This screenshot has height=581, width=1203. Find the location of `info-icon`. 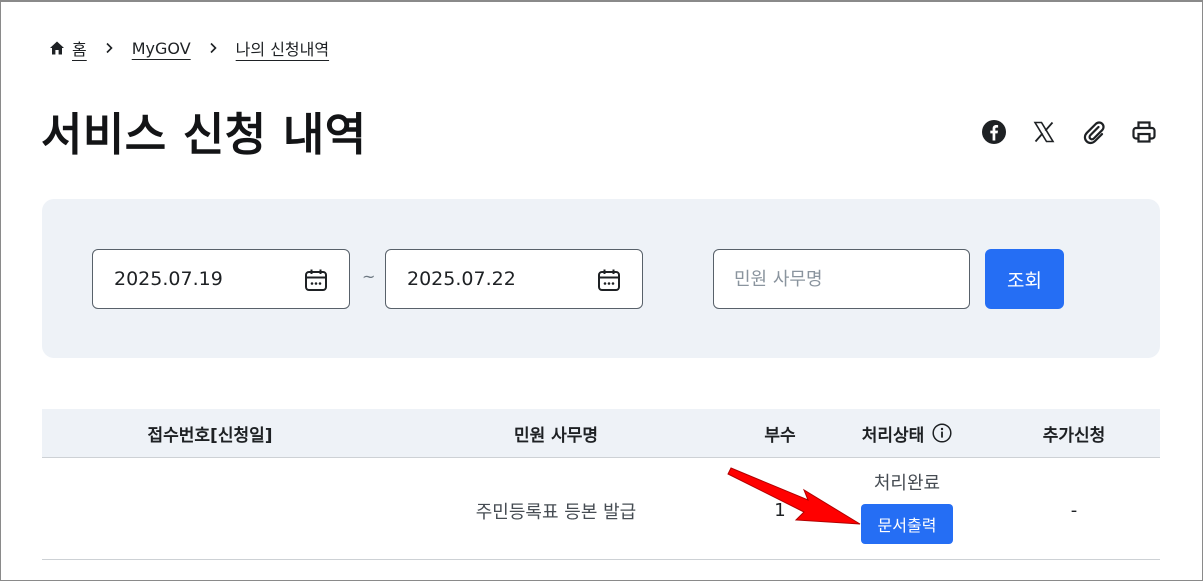

info-icon is located at coordinates (942, 433).